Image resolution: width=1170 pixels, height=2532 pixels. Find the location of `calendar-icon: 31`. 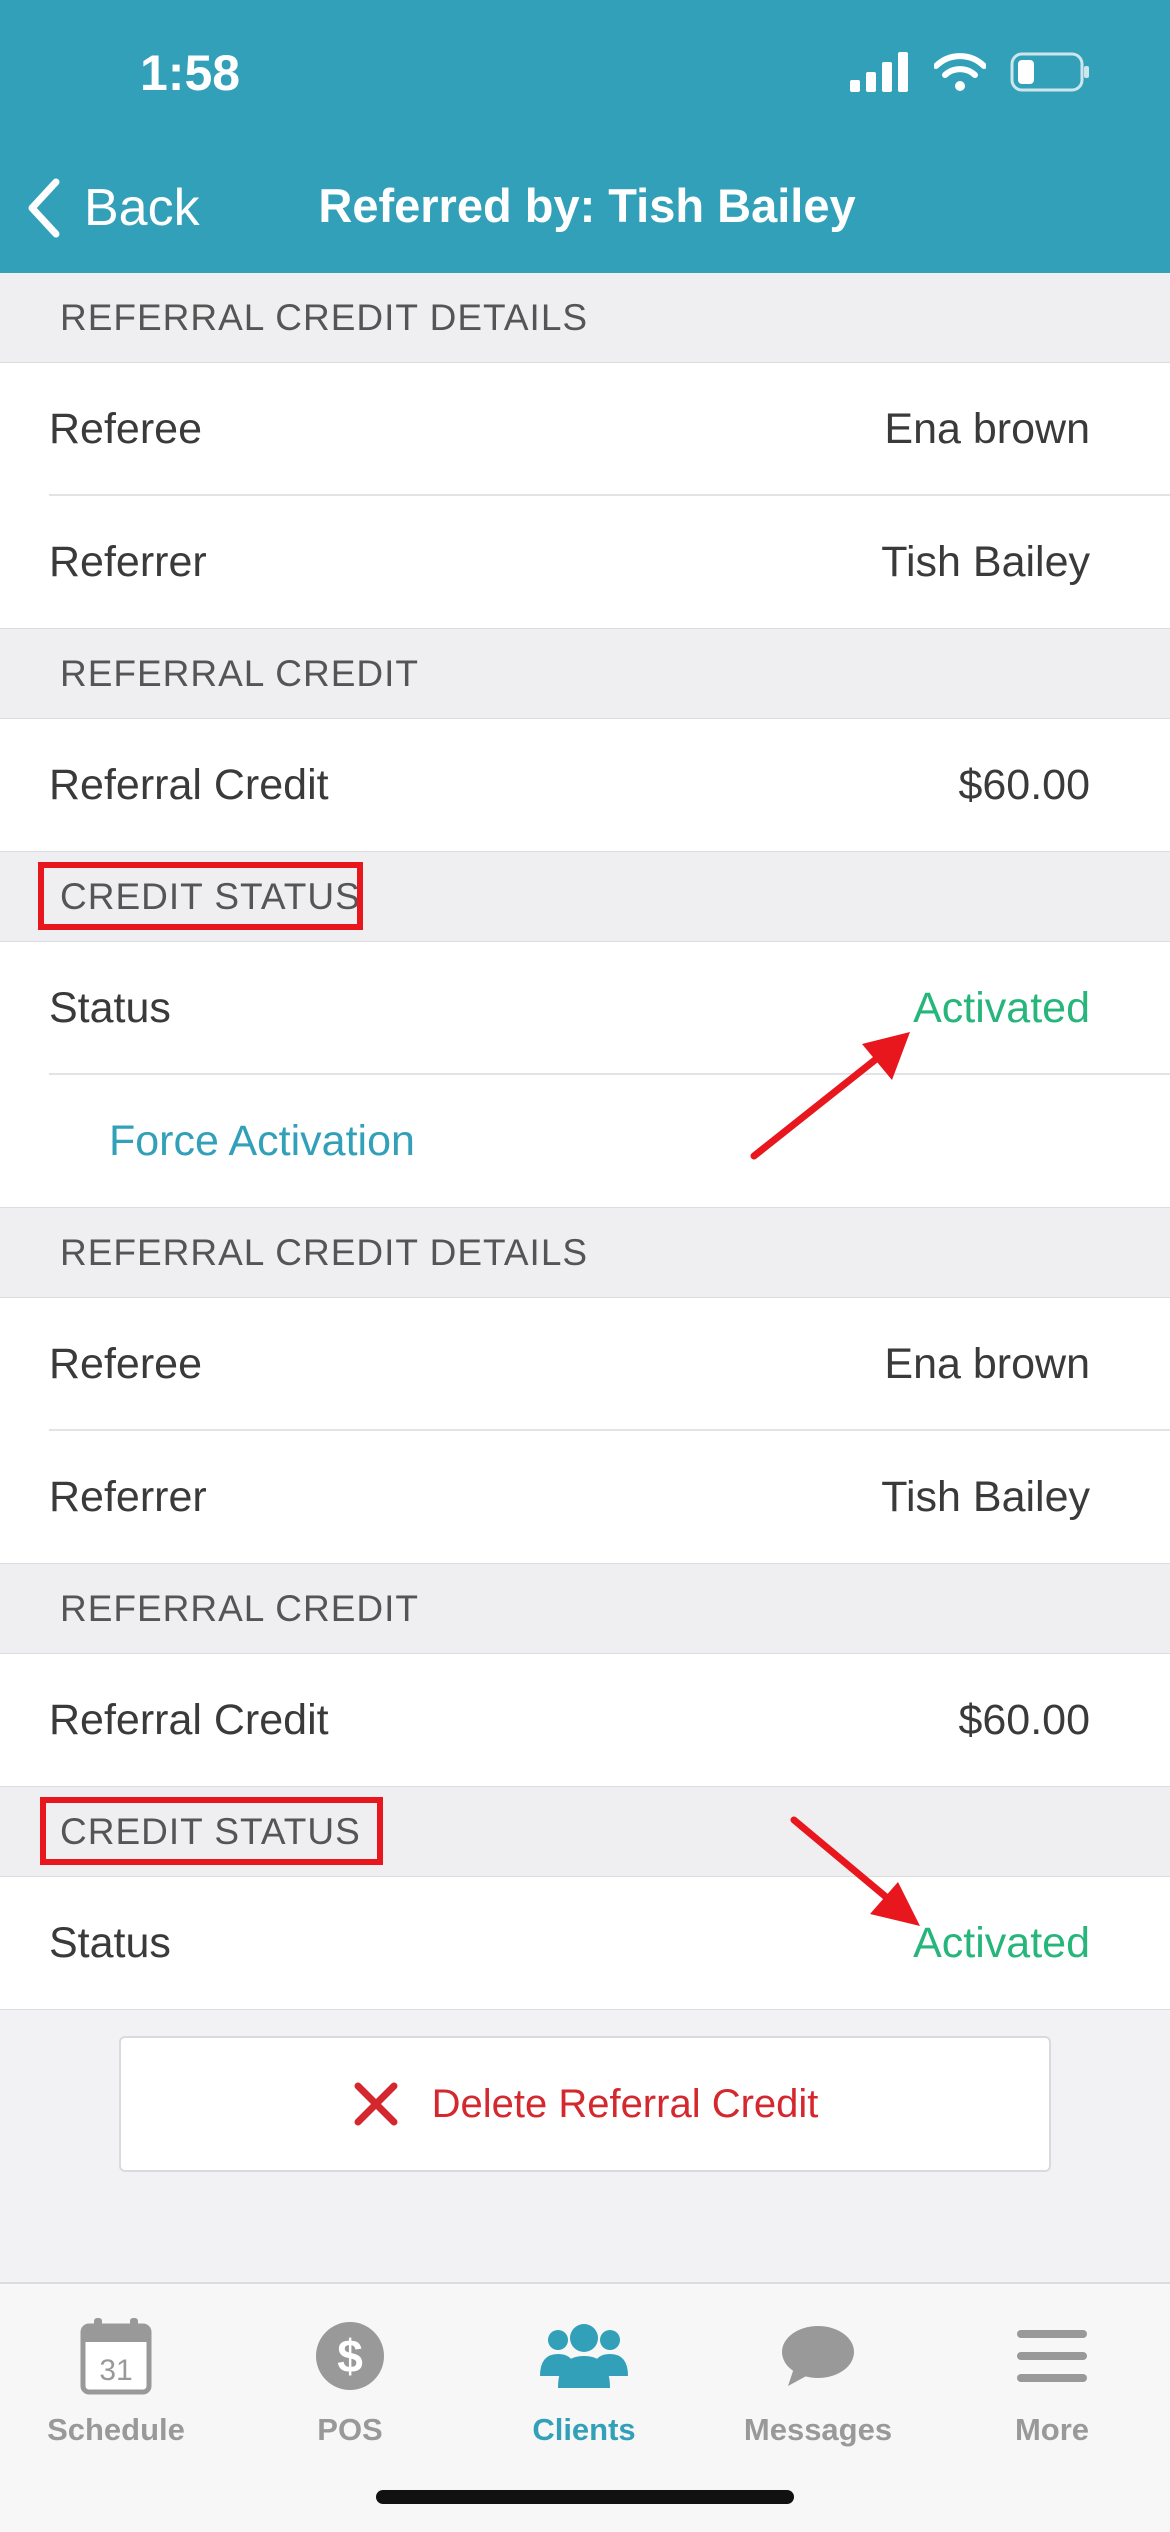

calendar-icon: 31 is located at coordinates (116, 2356).